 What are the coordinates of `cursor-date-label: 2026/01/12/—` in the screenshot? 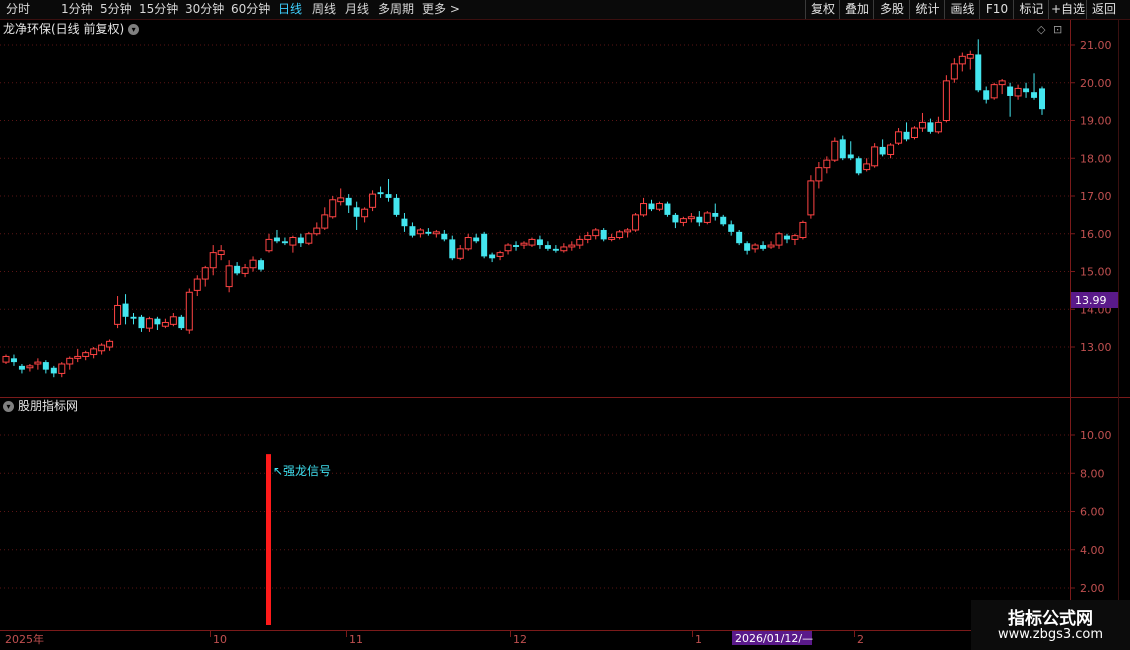 It's located at (774, 638).